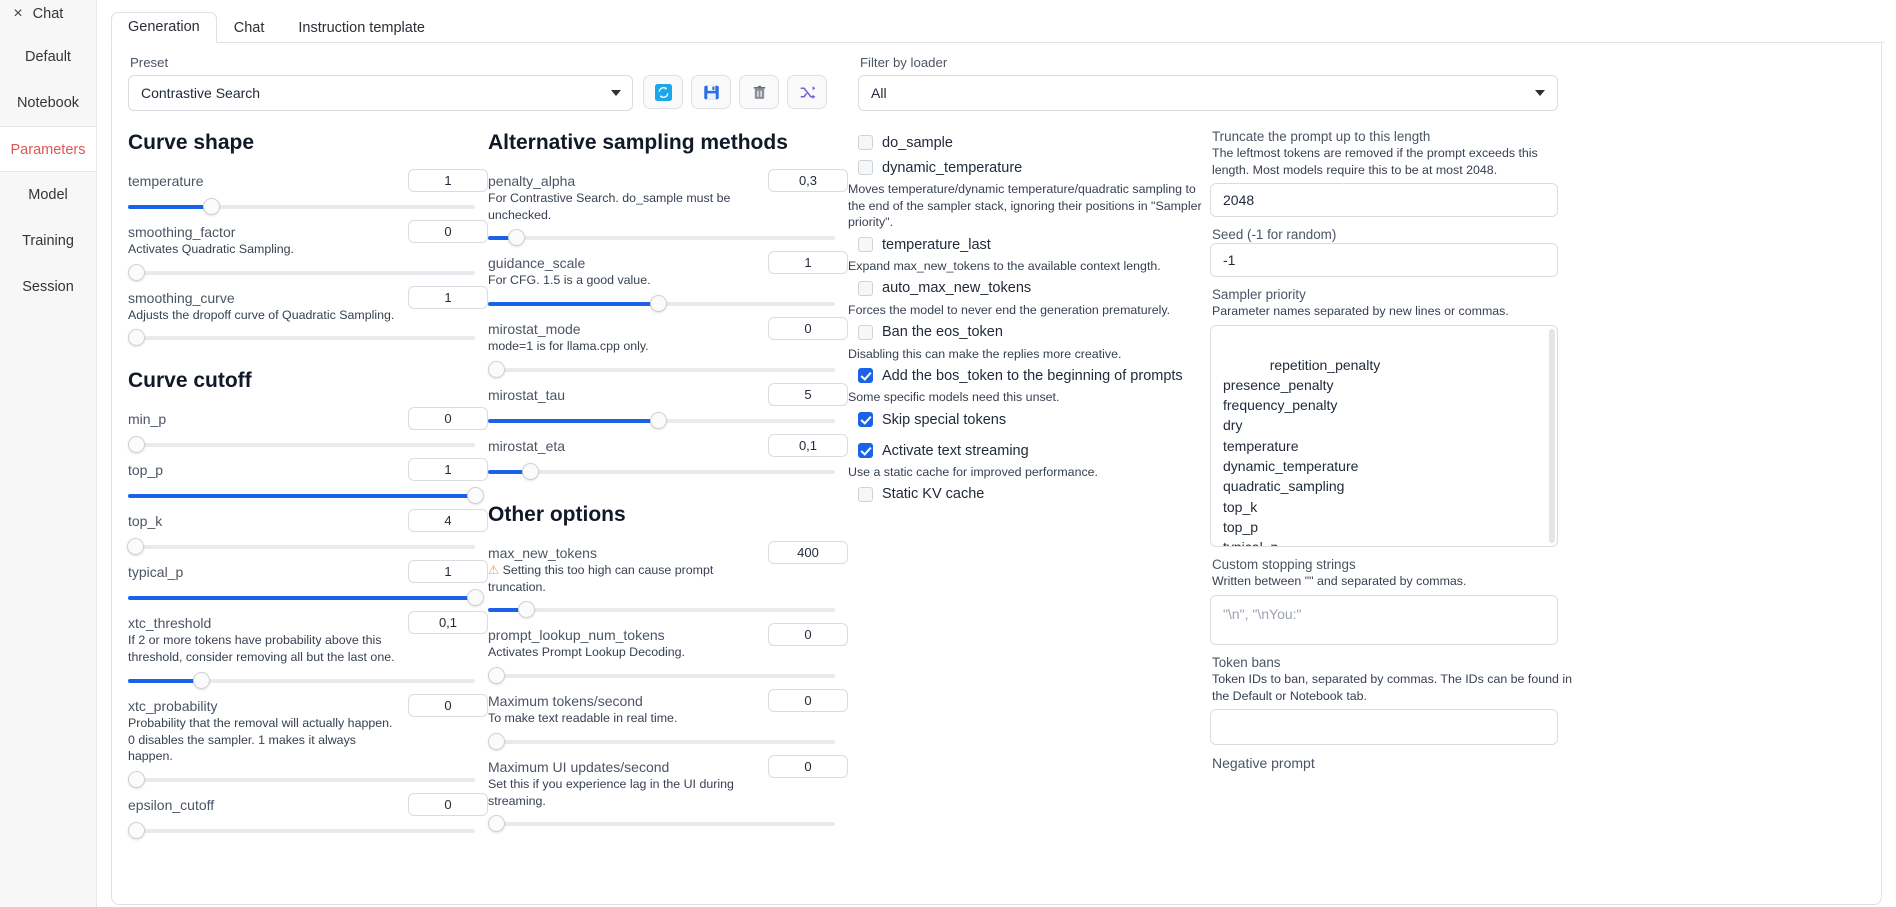 This screenshot has width=1896, height=907. Describe the element at coordinates (1384, 200) in the screenshot. I see `truncate-input: 2048` at that location.